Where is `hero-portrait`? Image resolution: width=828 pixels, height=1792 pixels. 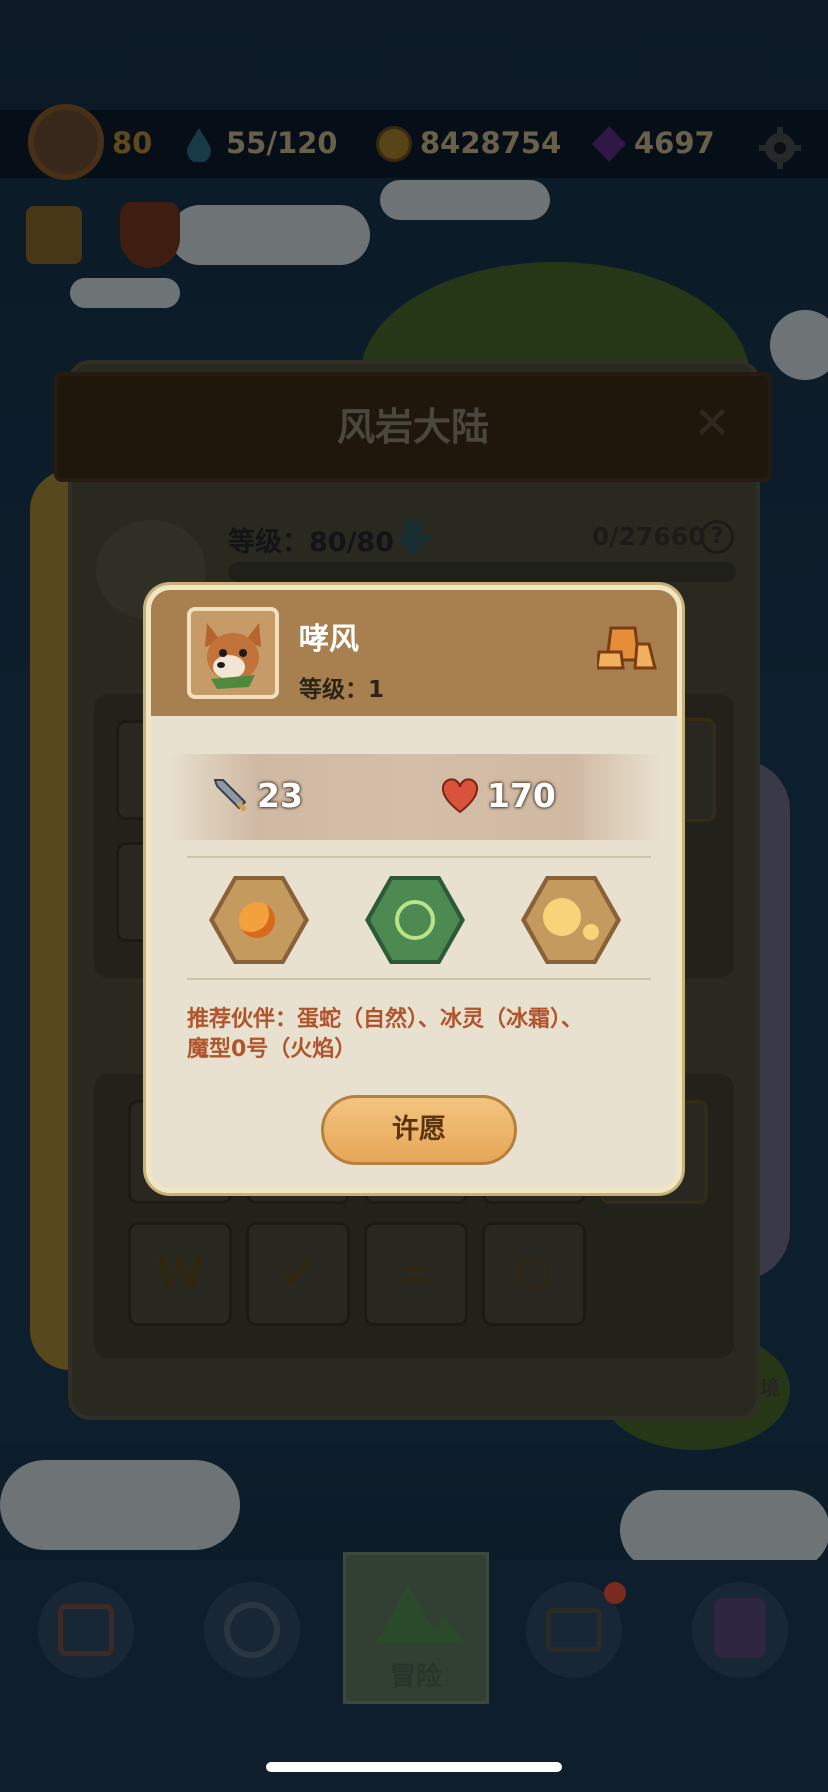 hero-portrait is located at coordinates (233, 653).